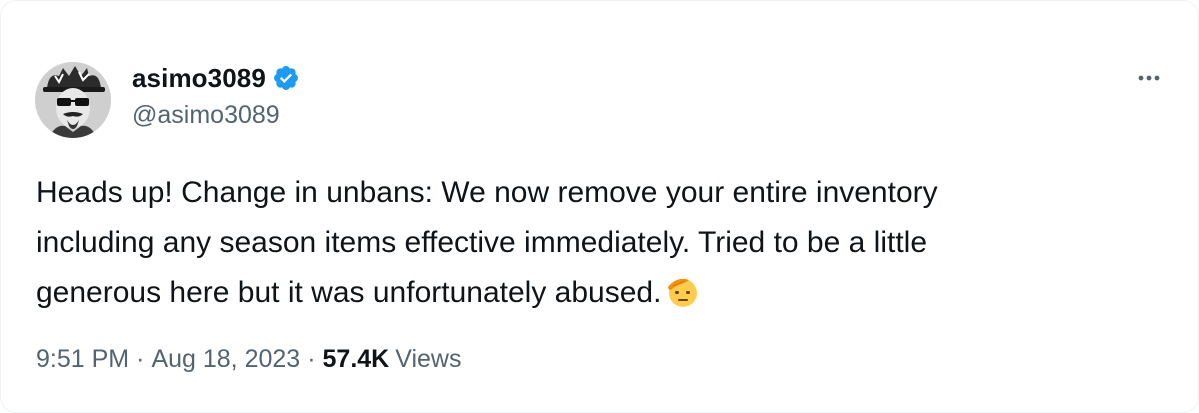 This screenshot has width=1199, height=413. What do you see at coordinates (73, 100) in the screenshot?
I see `avatar` at bounding box center [73, 100].